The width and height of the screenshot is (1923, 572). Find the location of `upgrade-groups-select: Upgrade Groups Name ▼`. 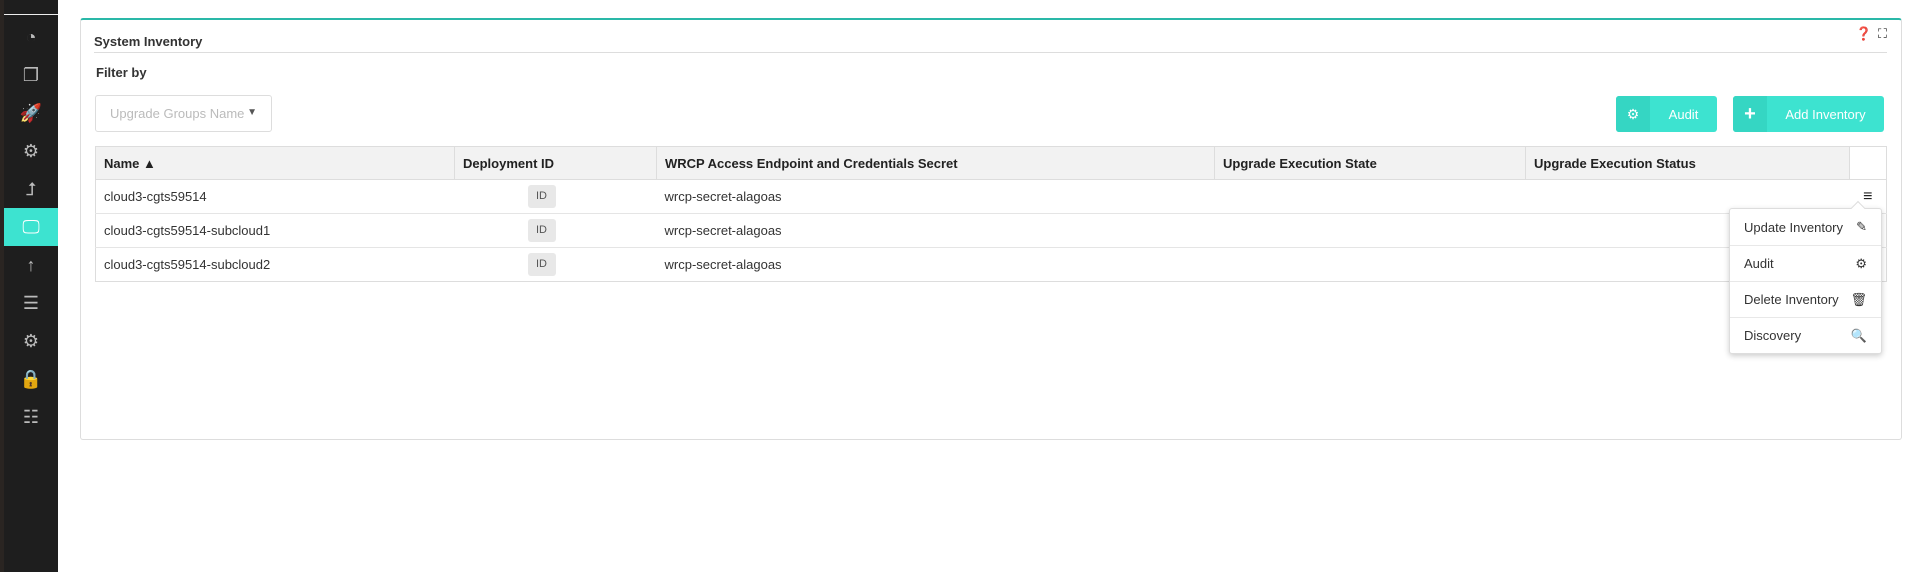

upgrade-groups-select: Upgrade Groups Name ▼ is located at coordinates (183, 113).